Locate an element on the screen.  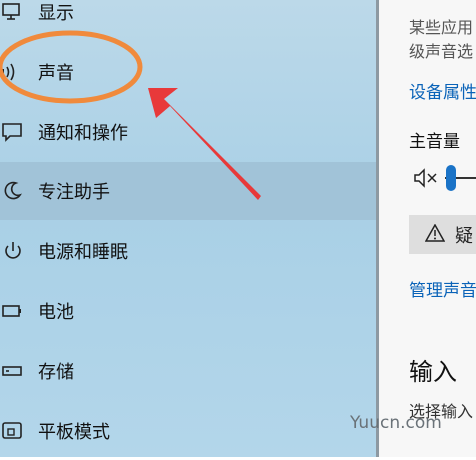
troubleshoot-button: 疑 is located at coordinates (442, 234).